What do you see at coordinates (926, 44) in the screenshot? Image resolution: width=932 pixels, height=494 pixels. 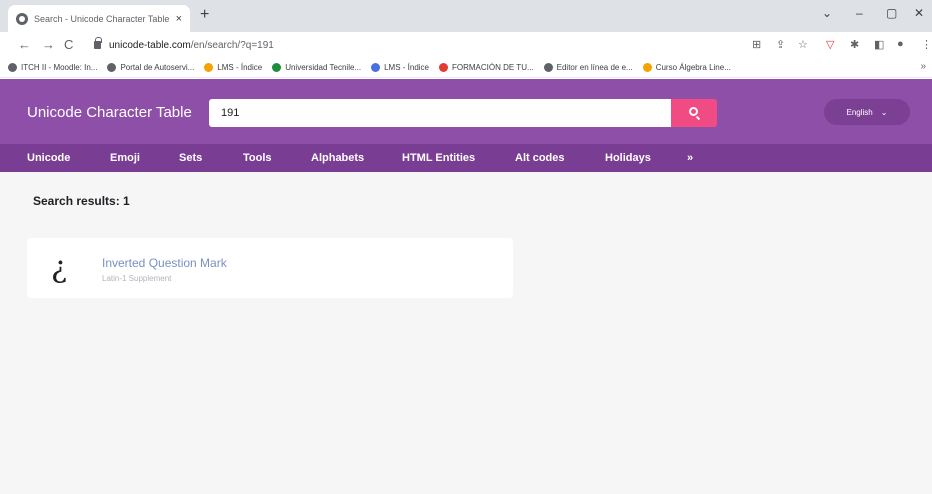 I see `browser-menu-icon: ⋮` at bounding box center [926, 44].